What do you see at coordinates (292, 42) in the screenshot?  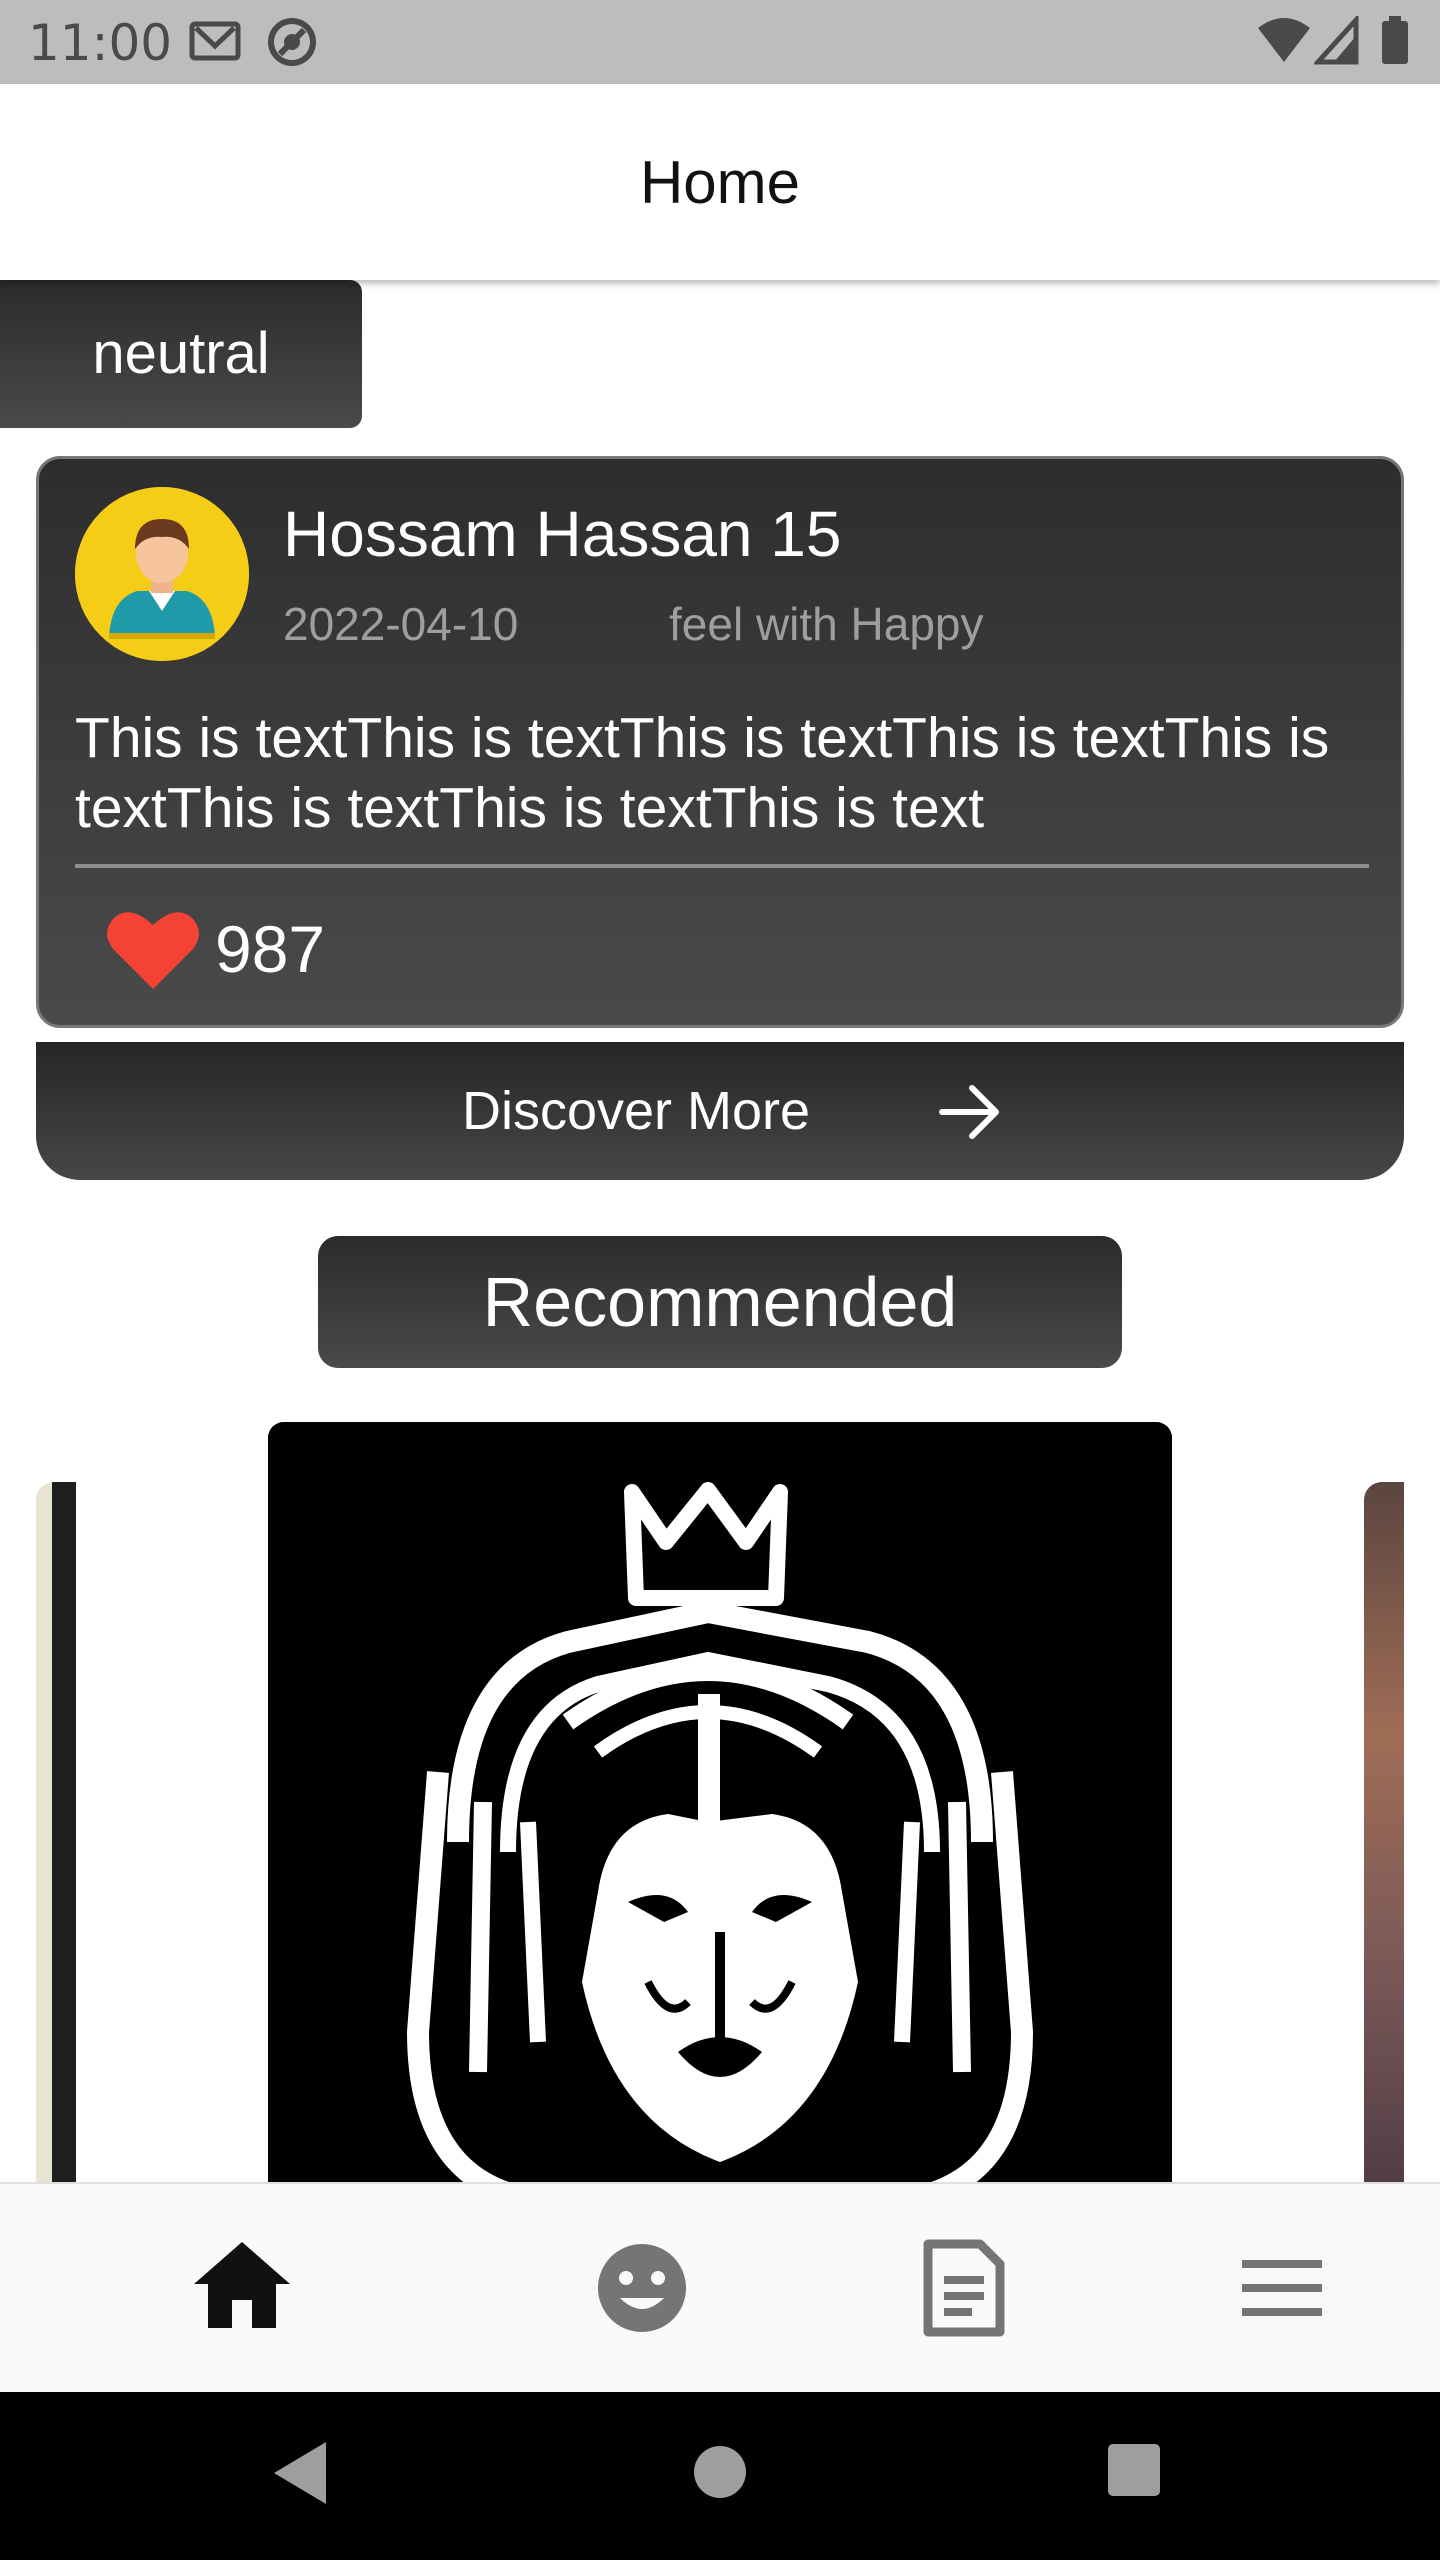 I see `sync-icon` at bounding box center [292, 42].